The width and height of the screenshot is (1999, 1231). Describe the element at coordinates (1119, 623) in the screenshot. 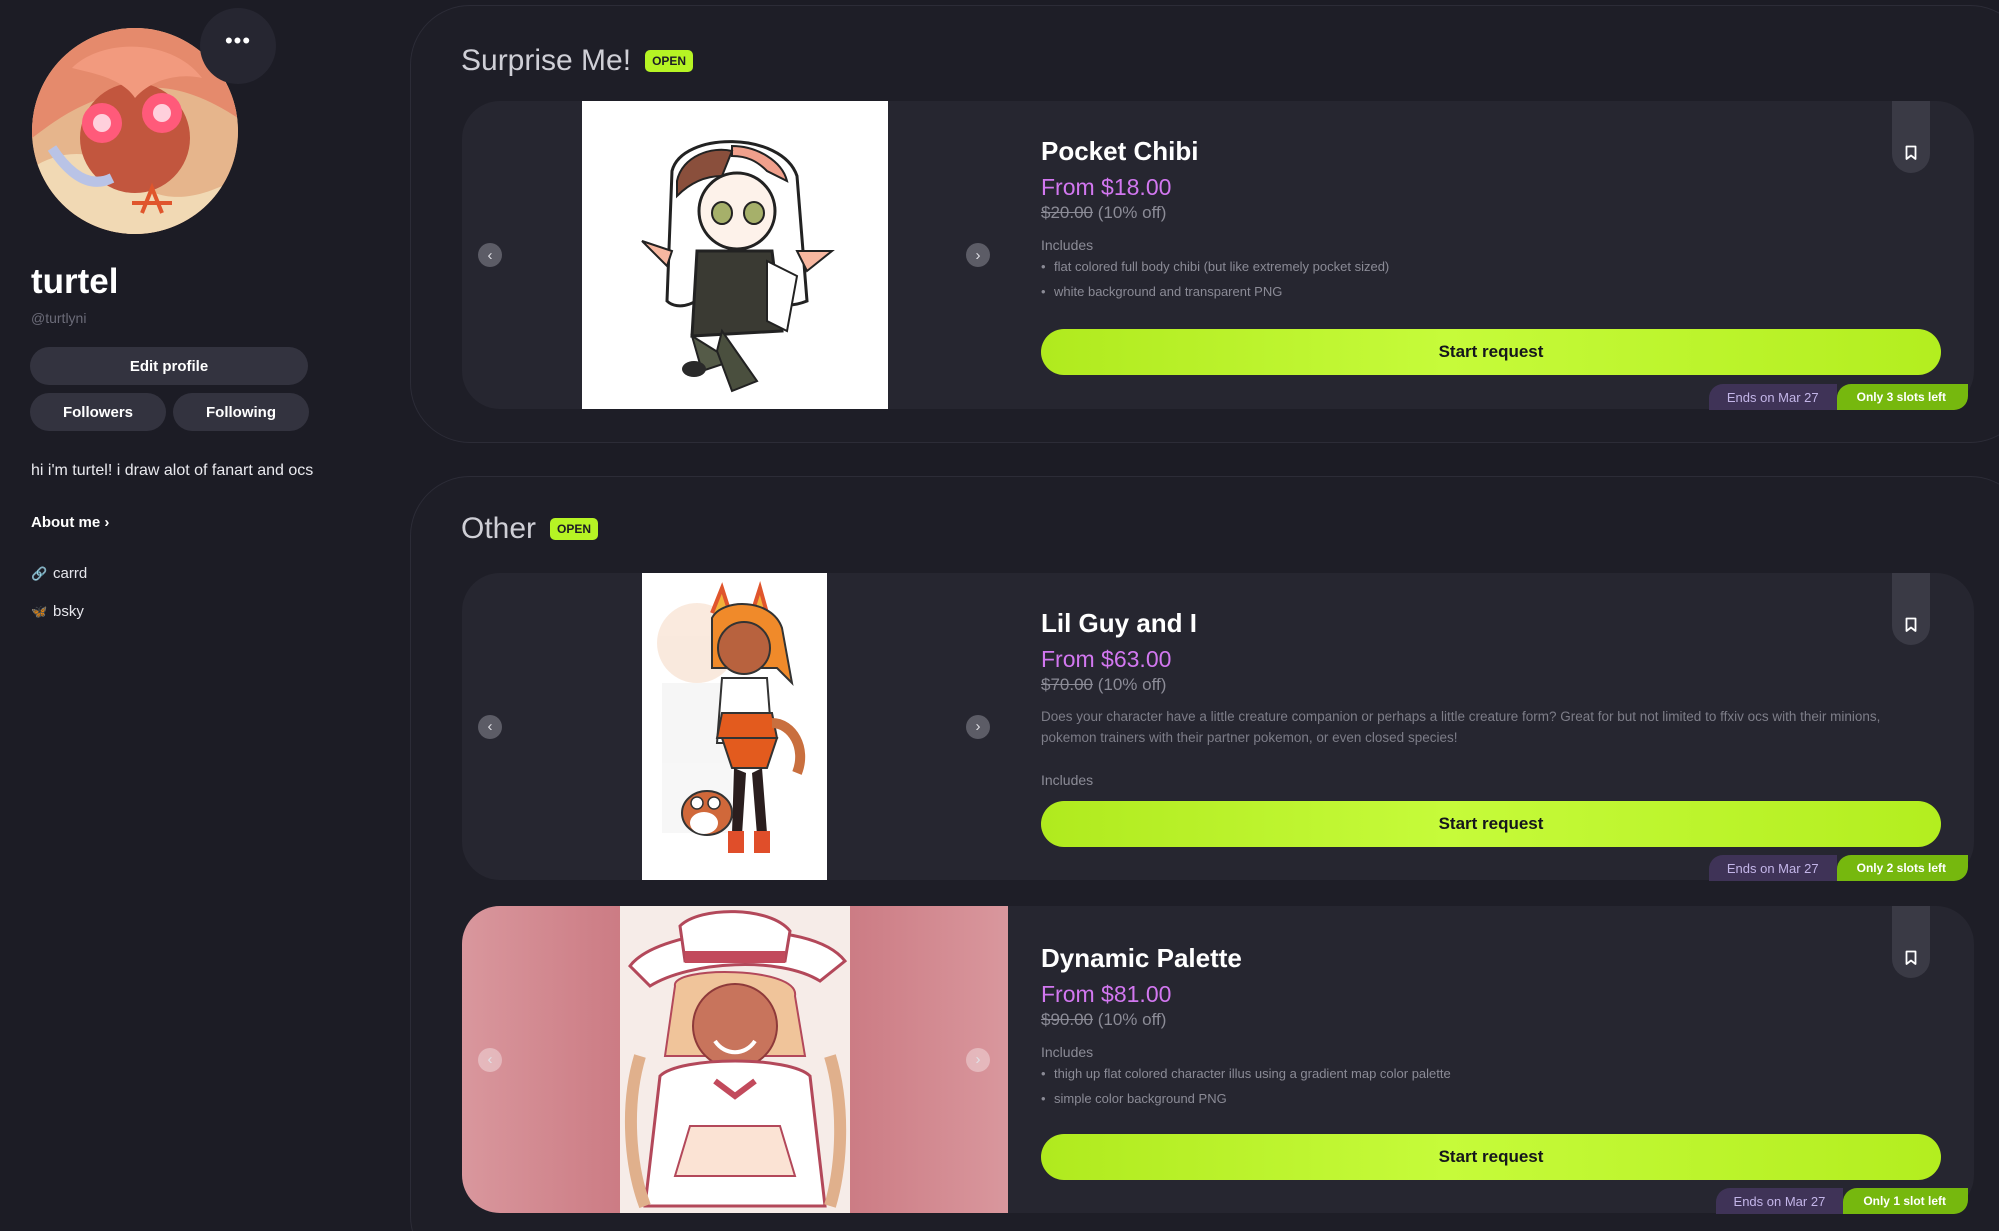

I see `item-title: Lil Guy and I` at that location.